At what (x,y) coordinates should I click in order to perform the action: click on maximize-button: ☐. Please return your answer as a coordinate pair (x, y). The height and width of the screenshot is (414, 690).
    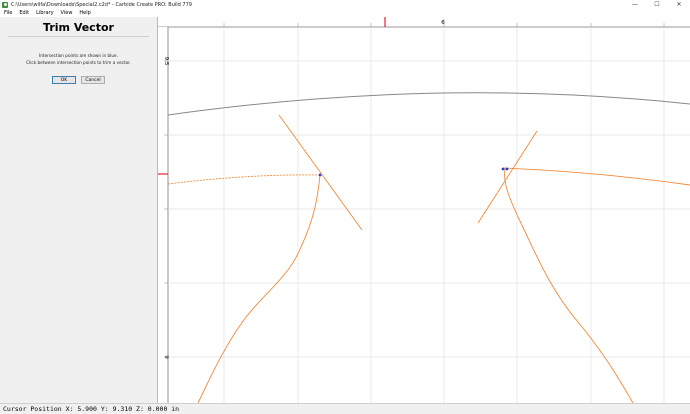
    Looking at the image, I should click on (657, 4).